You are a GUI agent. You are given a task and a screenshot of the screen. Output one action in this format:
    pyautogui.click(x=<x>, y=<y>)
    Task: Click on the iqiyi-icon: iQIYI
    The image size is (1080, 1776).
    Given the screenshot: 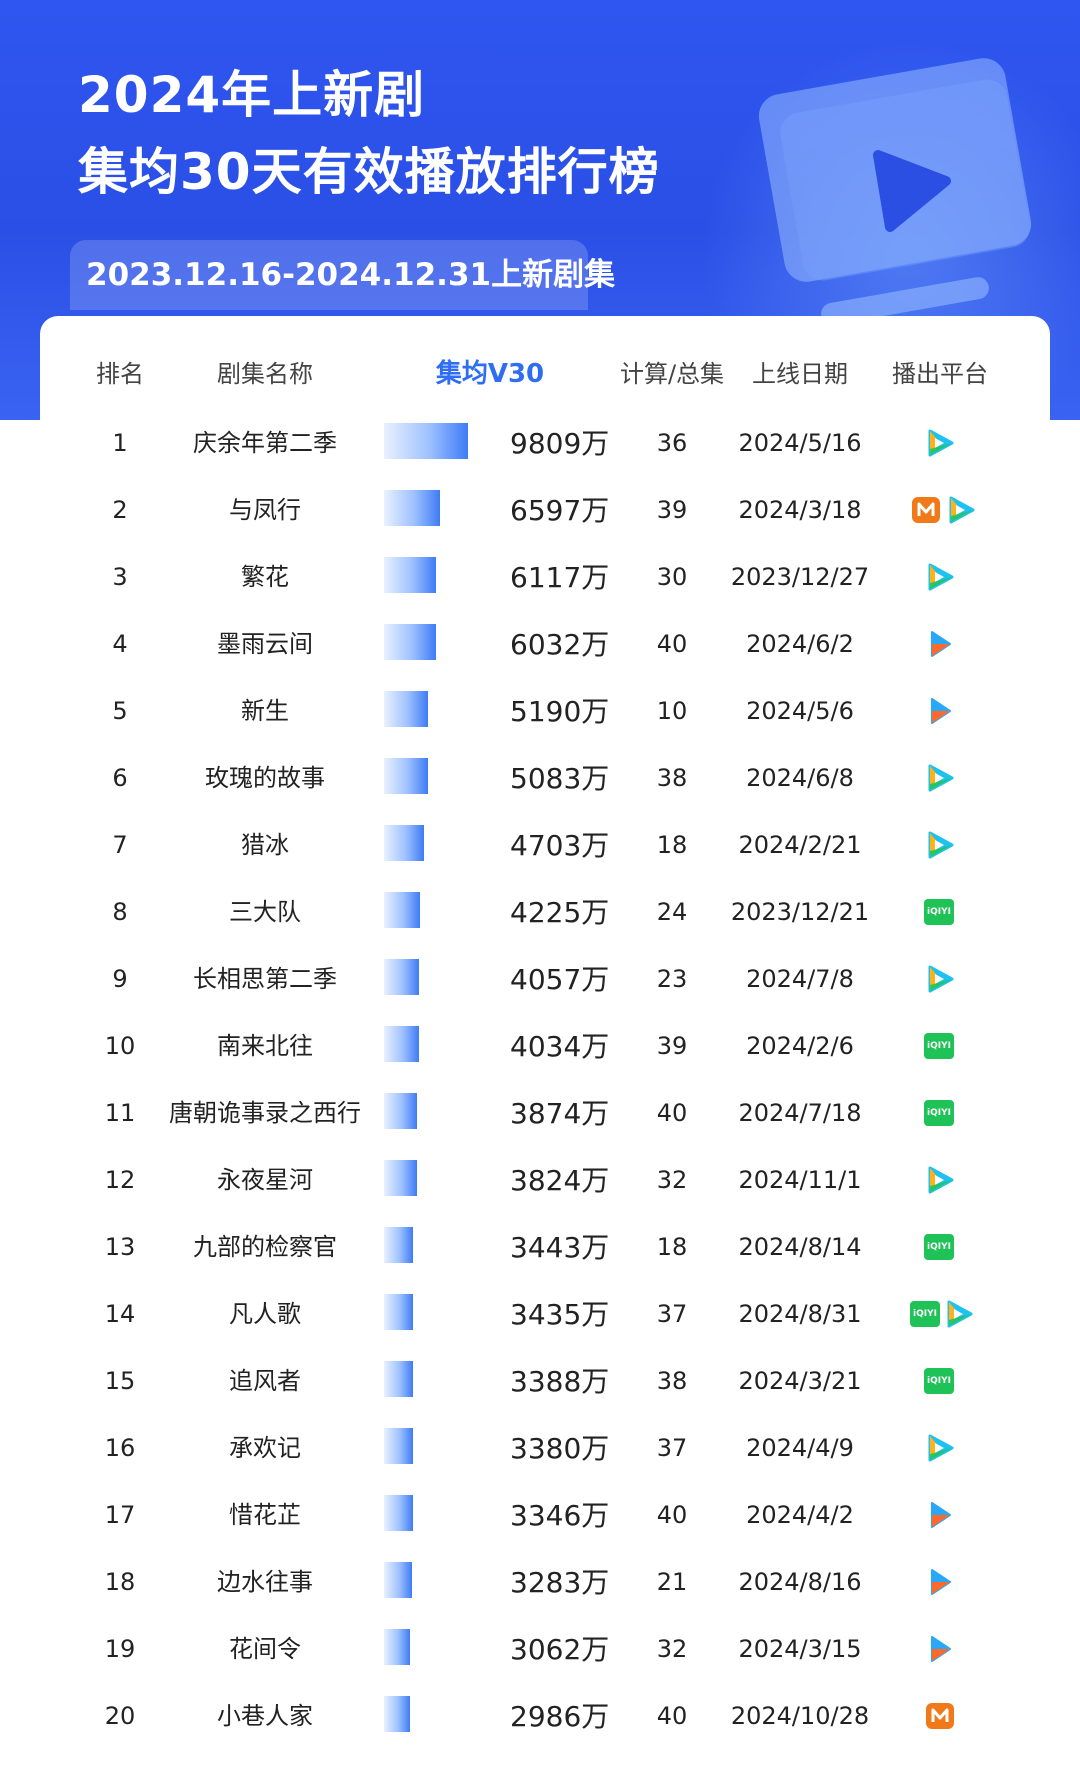 What is the action you would take?
    pyautogui.click(x=939, y=1113)
    